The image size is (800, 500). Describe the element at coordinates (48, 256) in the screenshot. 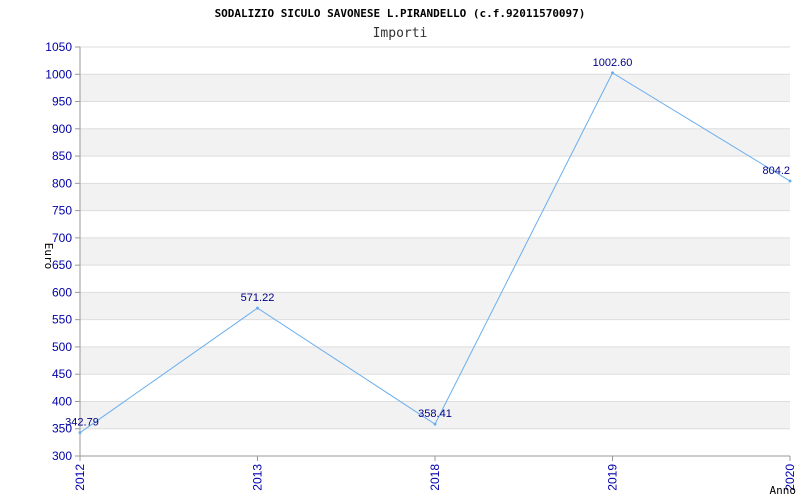

I see `y-axis-label: Euro` at that location.